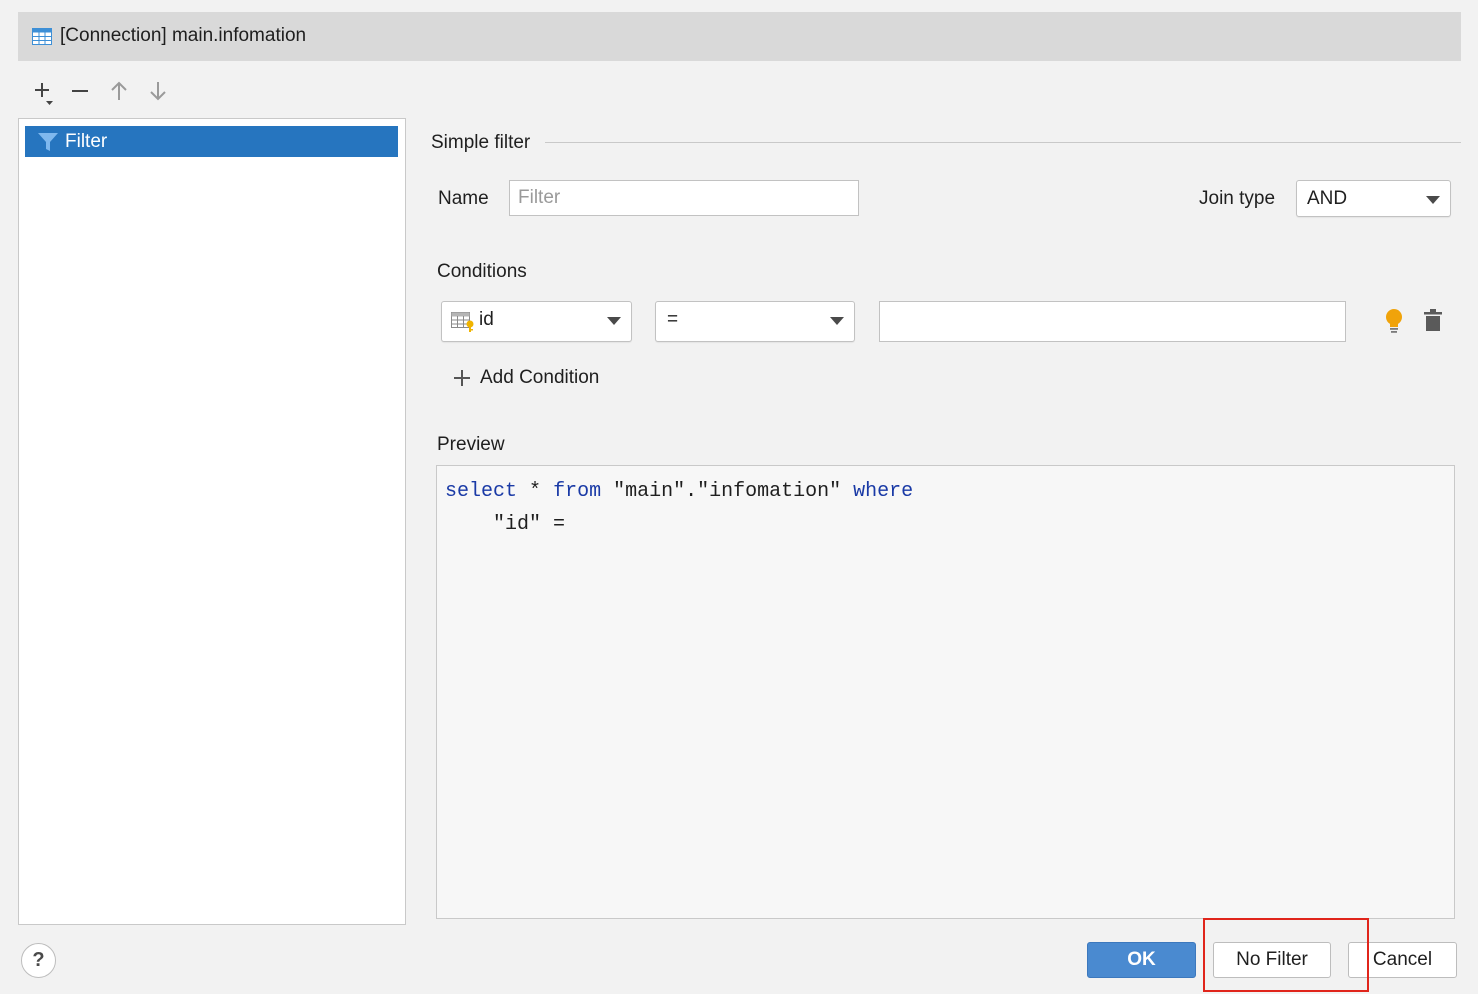 This screenshot has width=1478, height=994. I want to click on condition-operator-select: =, so click(755, 321).